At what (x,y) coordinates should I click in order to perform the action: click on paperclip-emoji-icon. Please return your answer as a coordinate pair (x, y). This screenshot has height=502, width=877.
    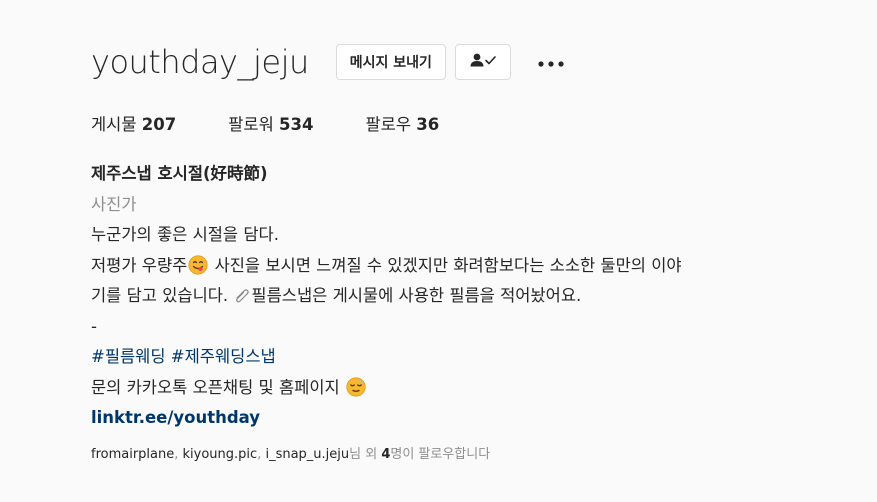
    Looking at the image, I should click on (242, 295).